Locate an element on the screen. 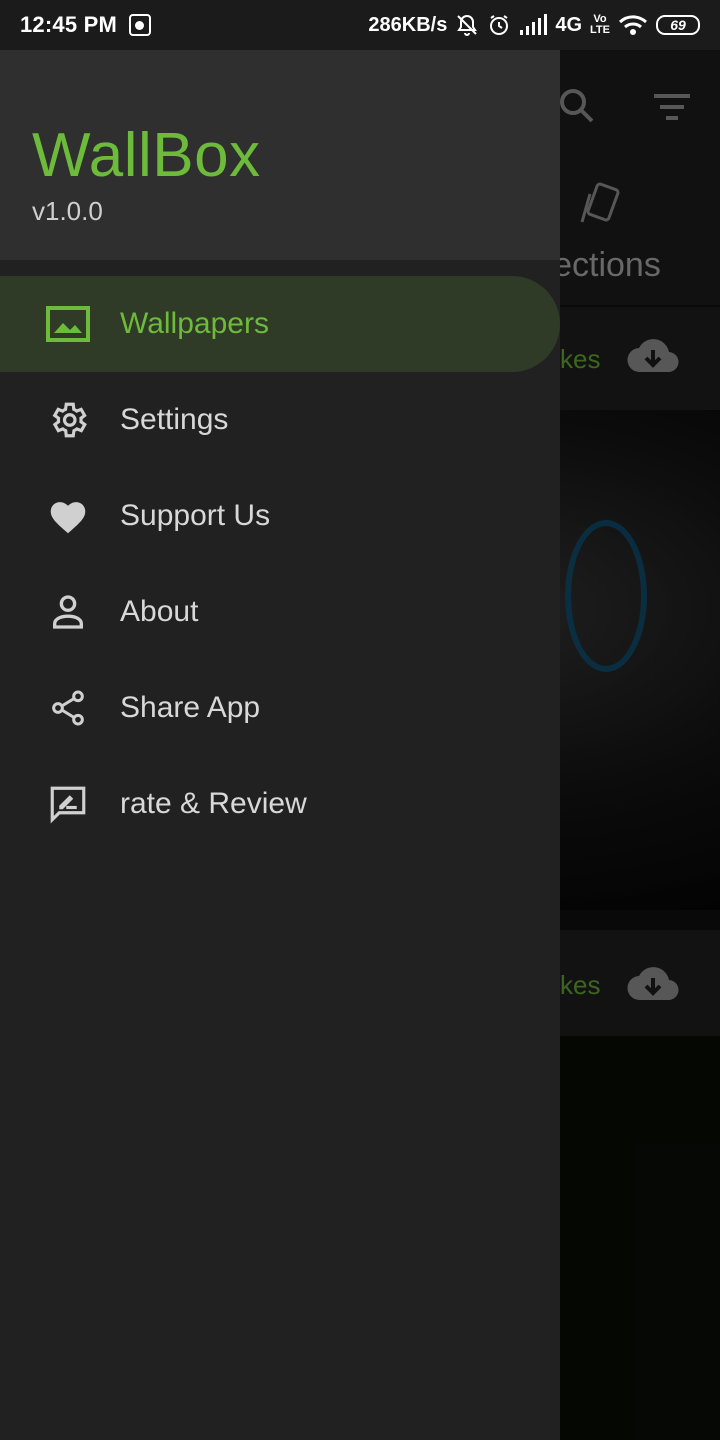  status-icons: 286KB/s 4G Vo LTE 69 is located at coordinates (534, 25).